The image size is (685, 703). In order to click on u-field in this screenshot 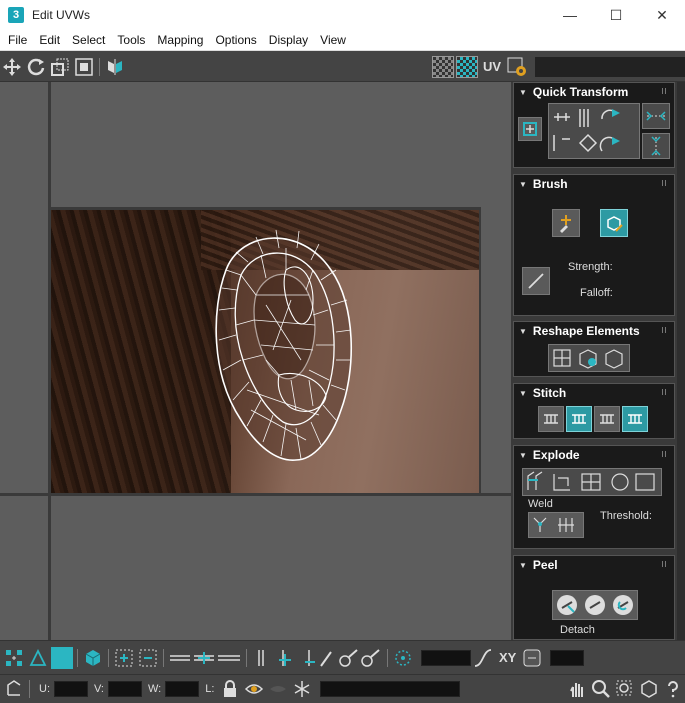, I will do `click(71, 689)`.